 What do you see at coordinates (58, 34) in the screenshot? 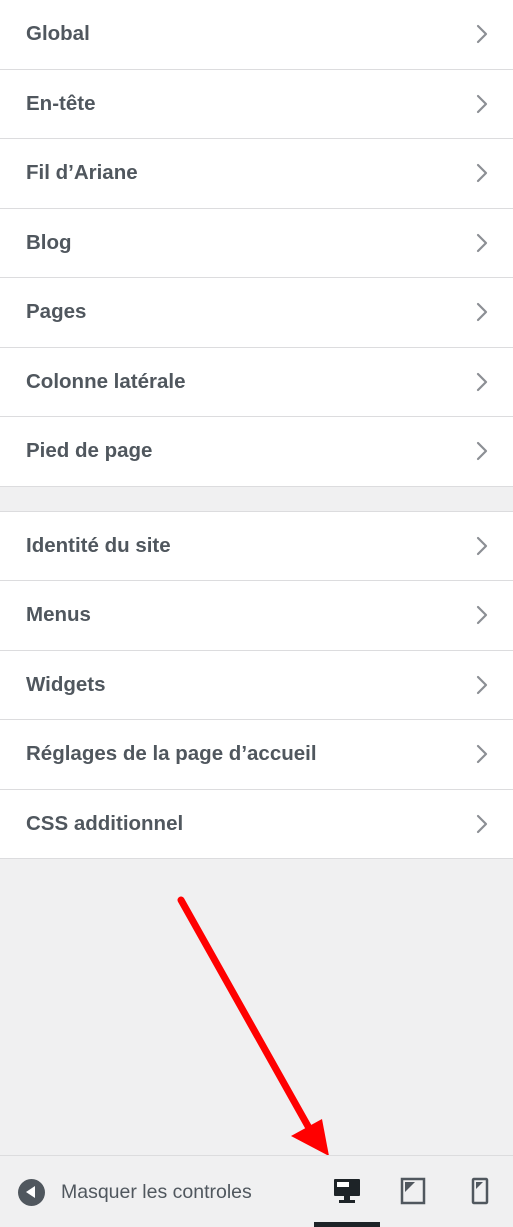
I see `menu-item-label: Global` at bounding box center [58, 34].